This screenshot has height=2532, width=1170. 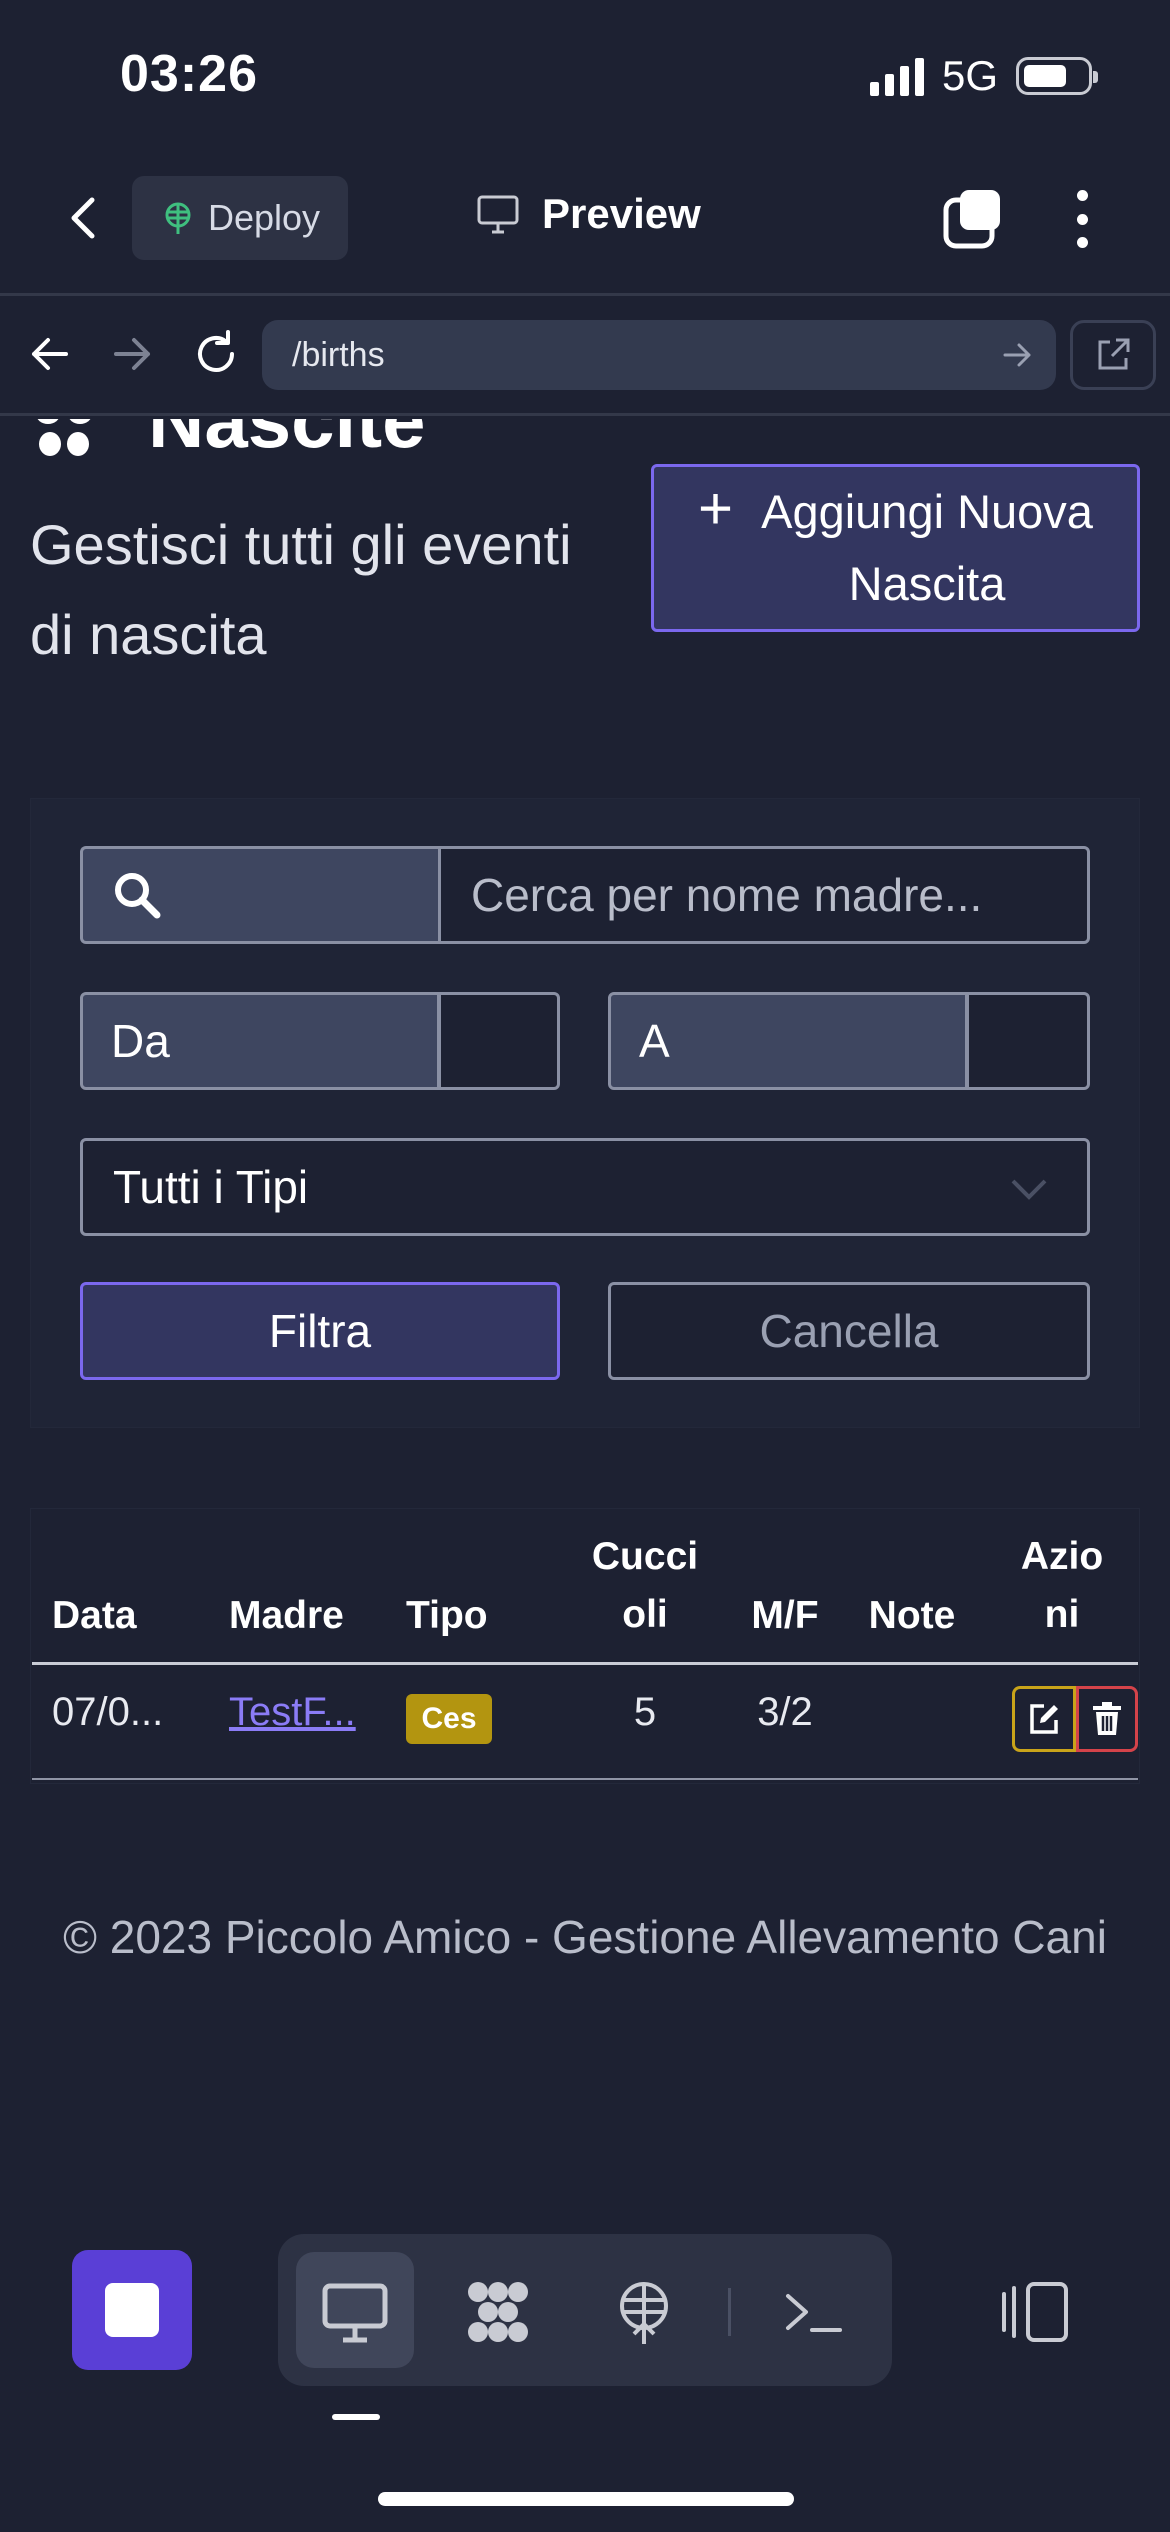 I want to click on column-header-puppies: Cucci oli, so click(x=645, y=1586).